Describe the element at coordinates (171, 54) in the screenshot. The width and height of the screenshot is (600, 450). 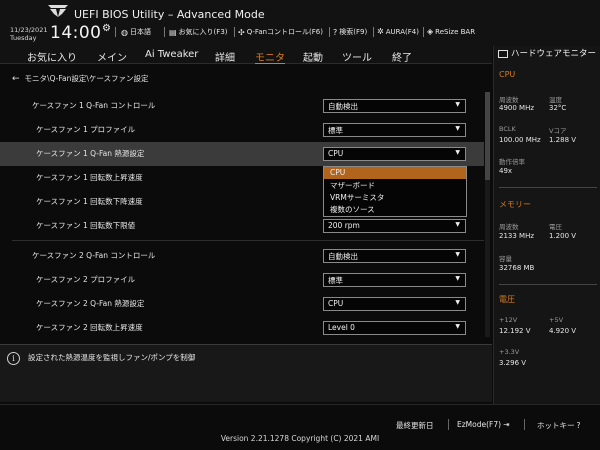
I see `tab-ai-tweaker: Ai Tweaker` at that location.